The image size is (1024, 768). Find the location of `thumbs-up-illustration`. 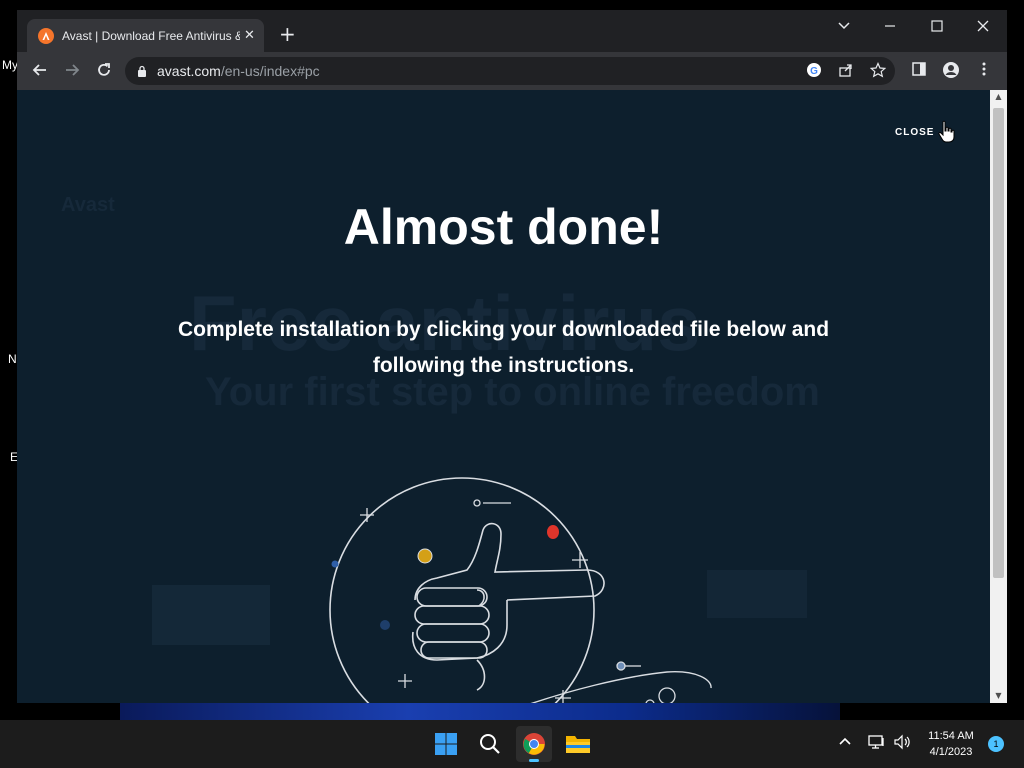

thumbs-up-illustration is located at coordinates (520, 590).